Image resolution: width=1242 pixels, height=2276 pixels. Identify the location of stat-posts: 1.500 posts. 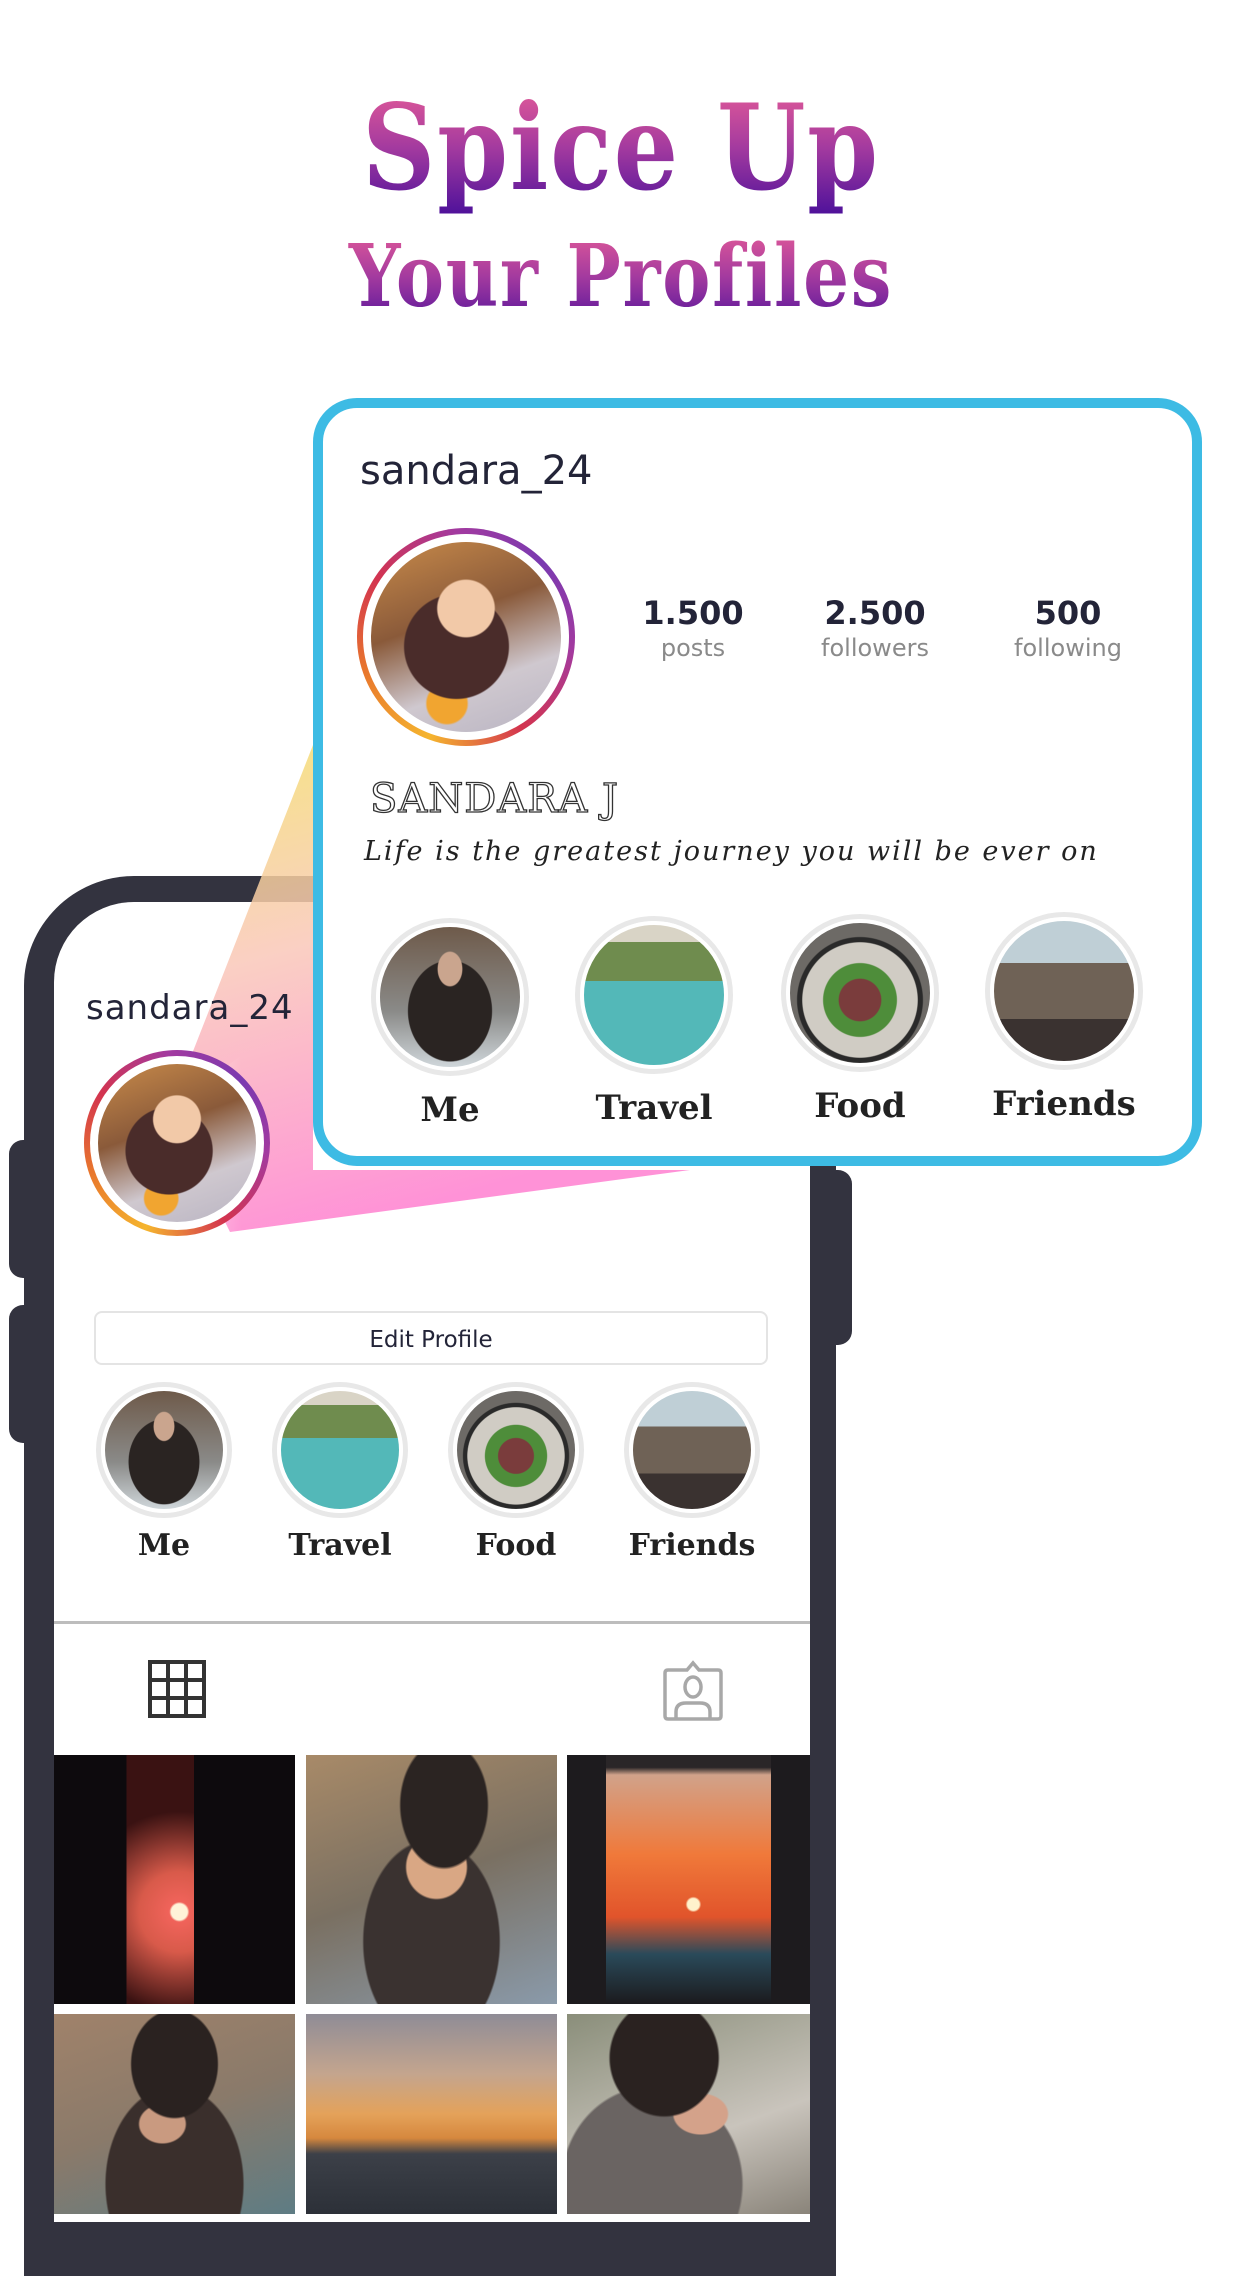
(693, 628).